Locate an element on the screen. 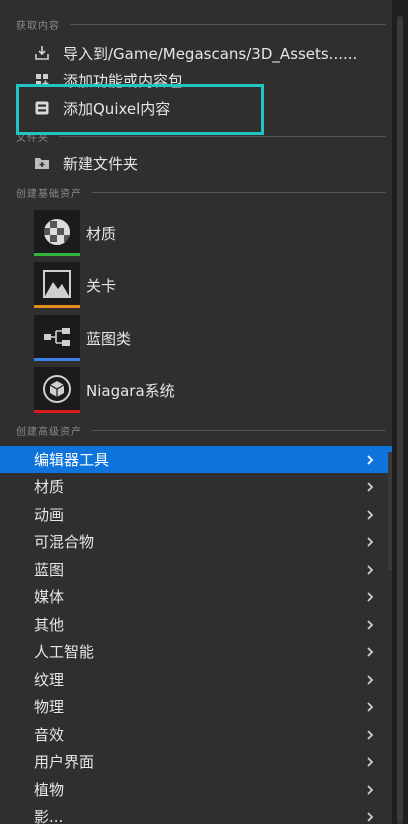  blueprint-thumbnail is located at coordinates (57, 338).